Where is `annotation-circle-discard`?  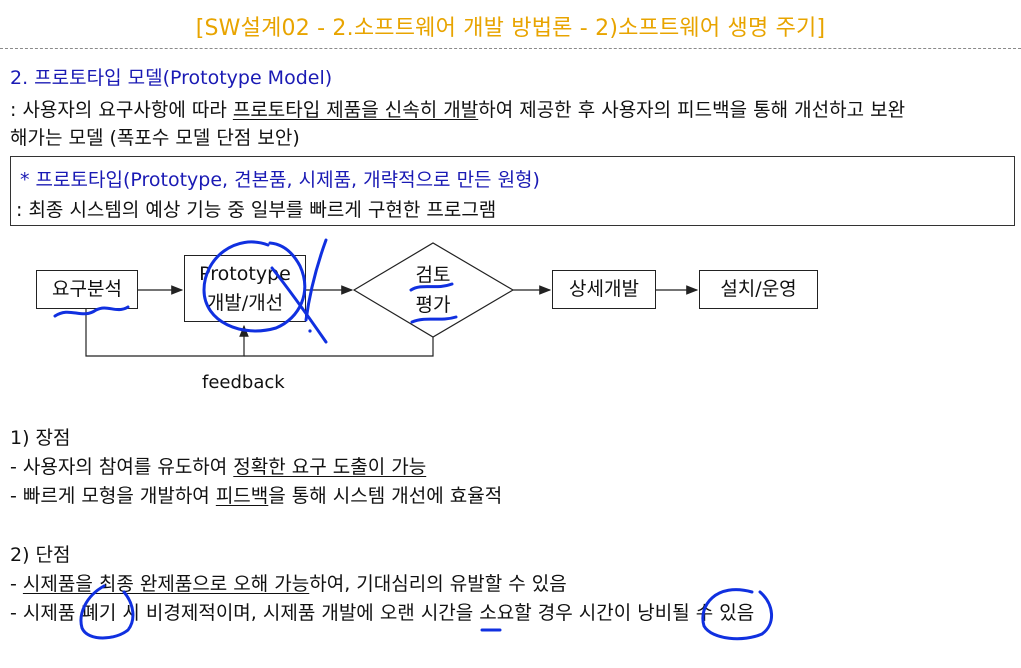 annotation-circle-discard is located at coordinates (107, 612).